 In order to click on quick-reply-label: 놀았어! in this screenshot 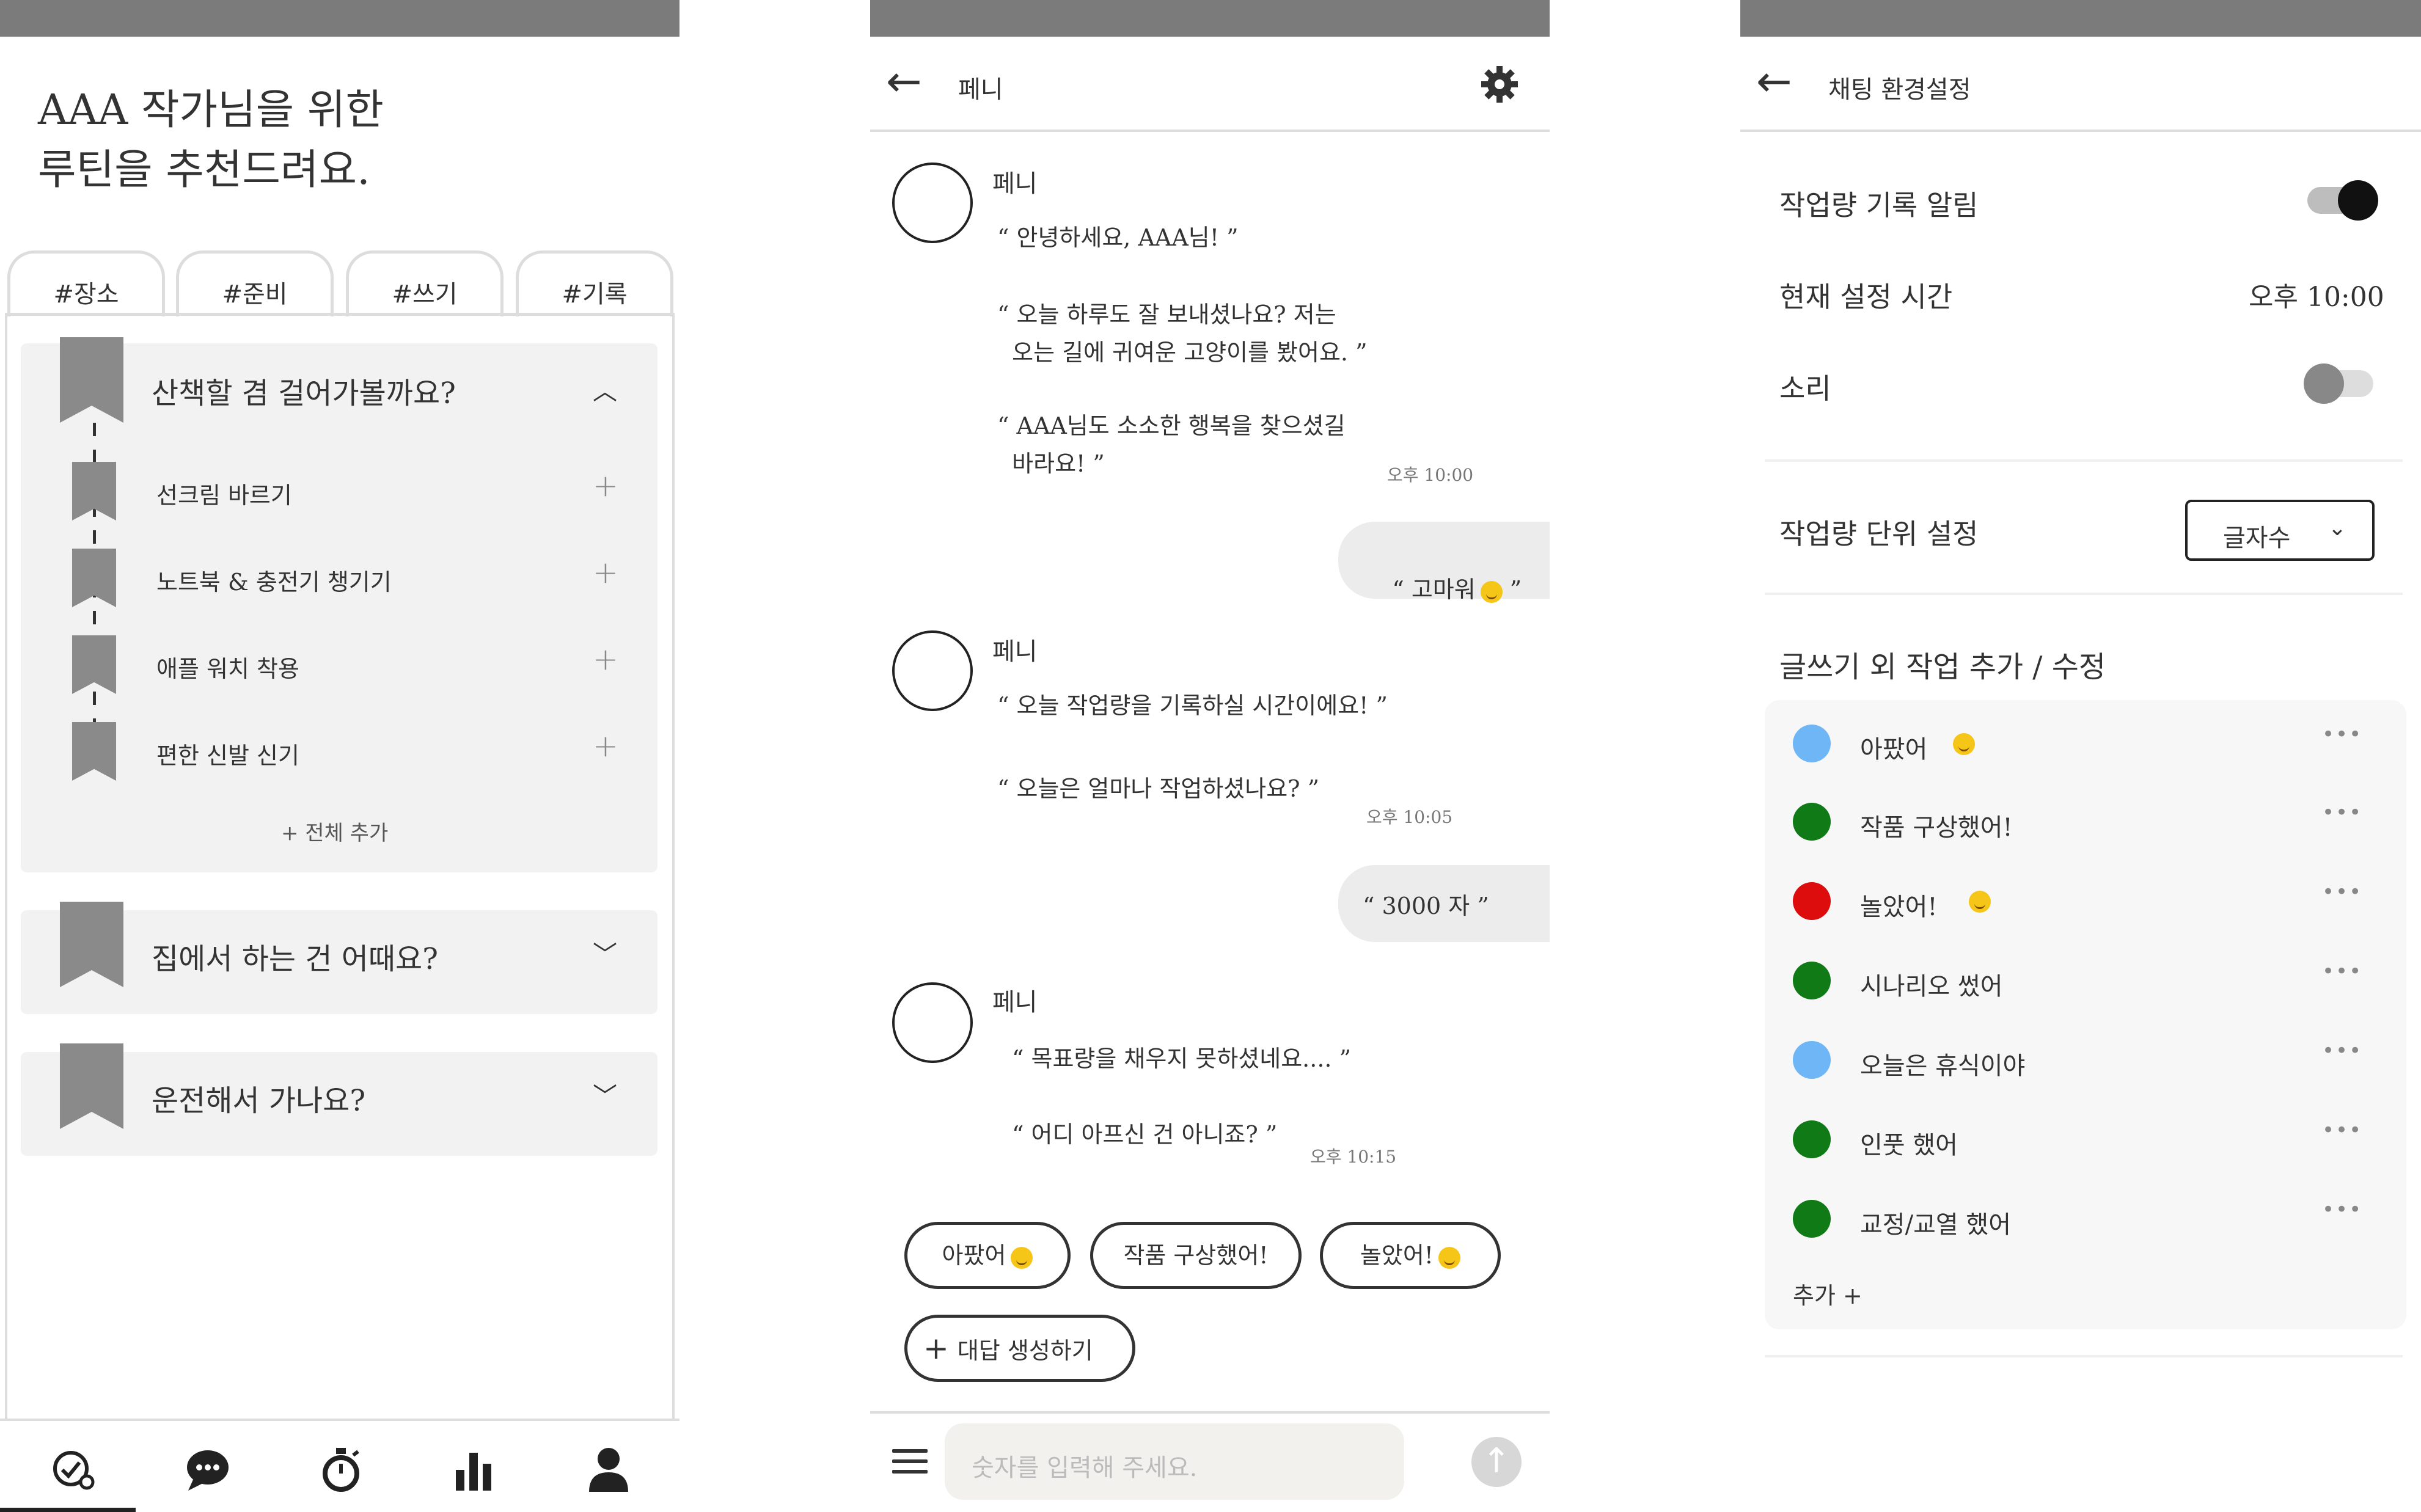, I will do `click(1397, 1255)`.